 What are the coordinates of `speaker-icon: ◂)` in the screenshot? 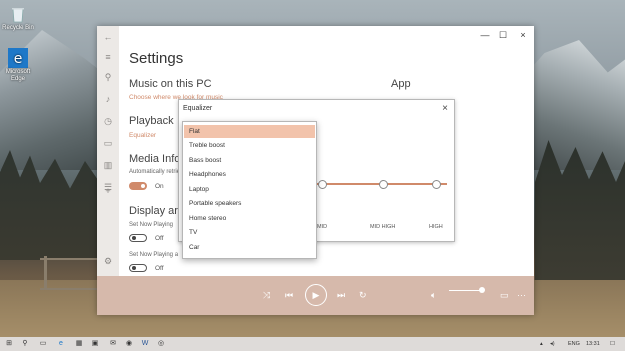 It's located at (552, 344).